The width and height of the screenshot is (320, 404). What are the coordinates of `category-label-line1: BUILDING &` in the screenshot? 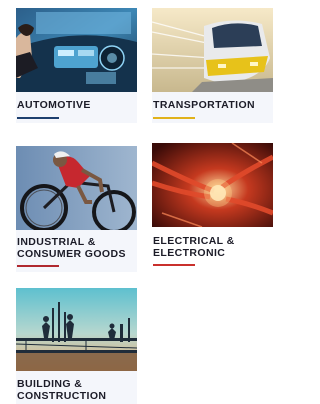 It's located at (50, 384).